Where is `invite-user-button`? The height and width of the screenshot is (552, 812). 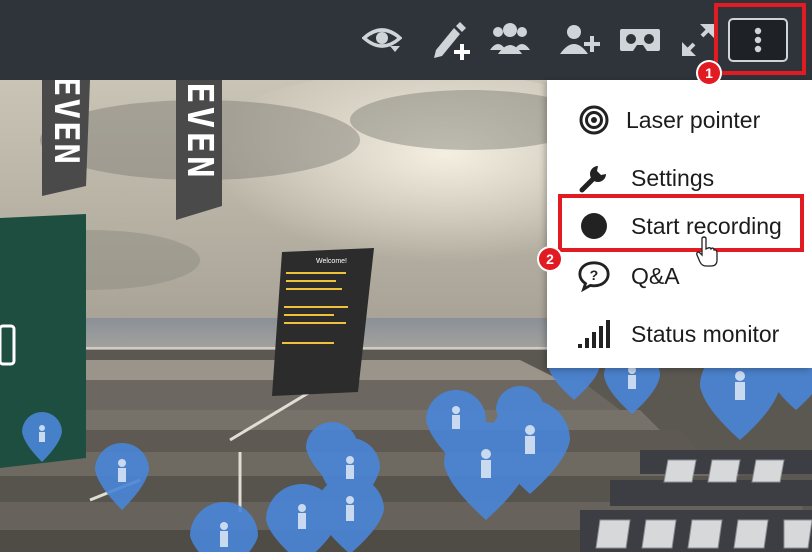 invite-user-button is located at coordinates (580, 40).